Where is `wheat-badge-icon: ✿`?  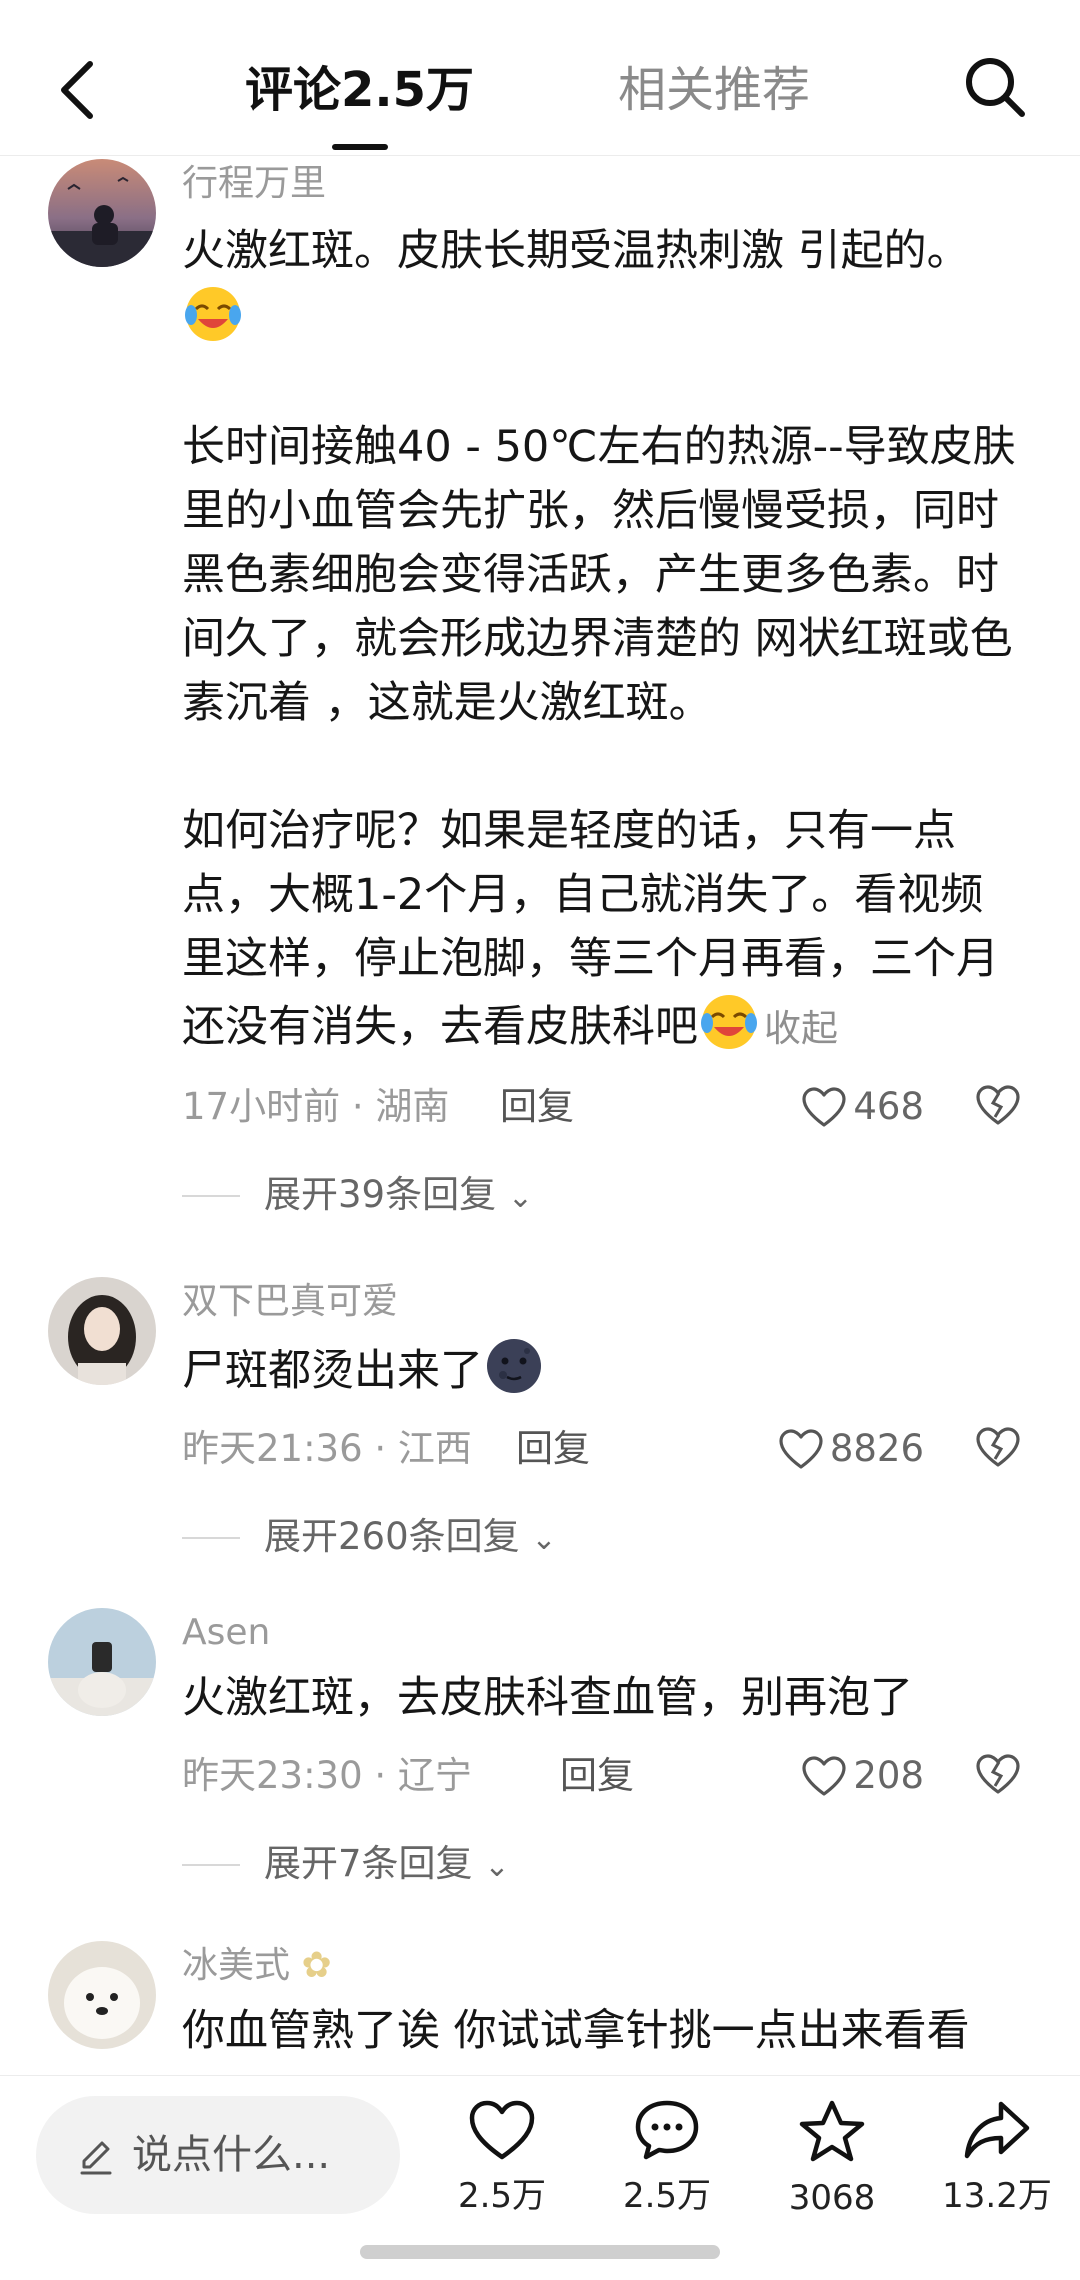
wheat-badge-icon: ✿ is located at coordinates (316, 1965).